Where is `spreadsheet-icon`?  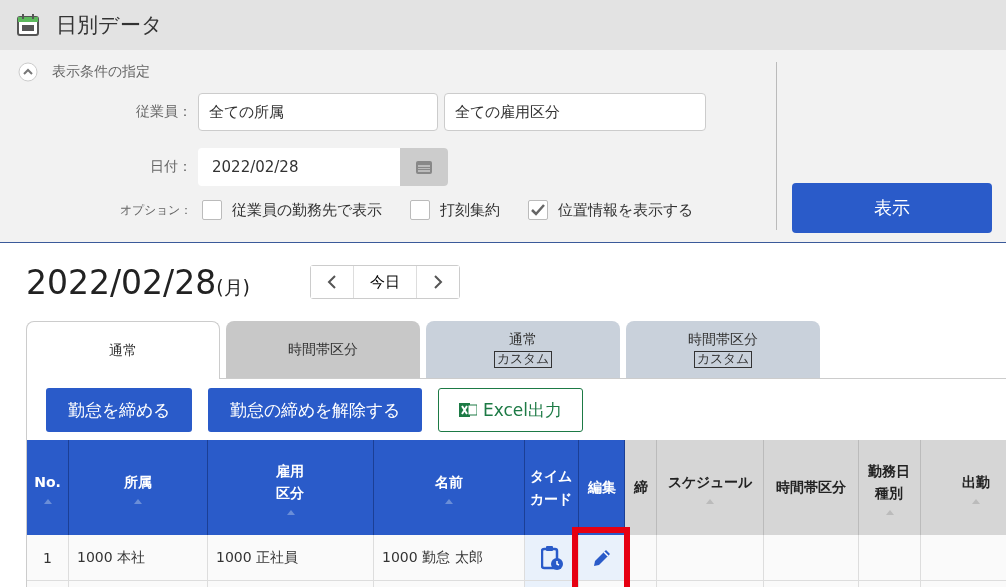
spreadsheet-icon is located at coordinates (468, 410).